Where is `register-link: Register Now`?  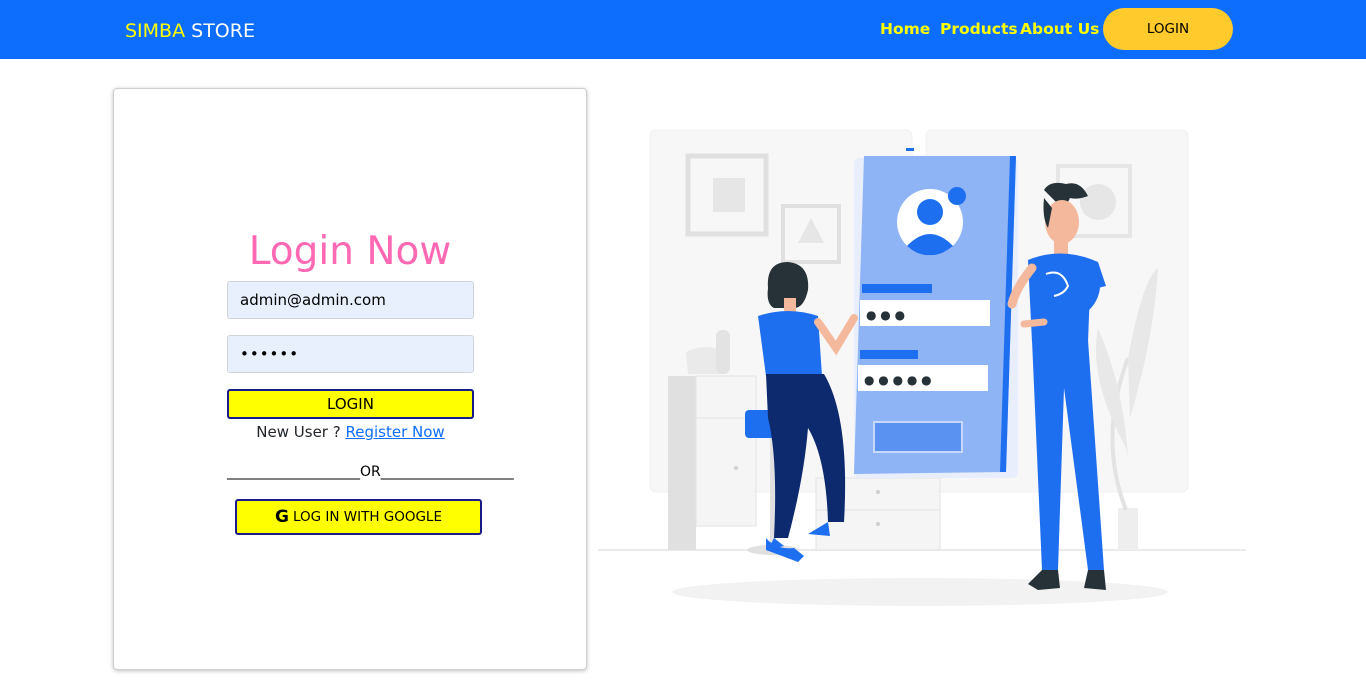 register-link: Register Now is located at coordinates (394, 432).